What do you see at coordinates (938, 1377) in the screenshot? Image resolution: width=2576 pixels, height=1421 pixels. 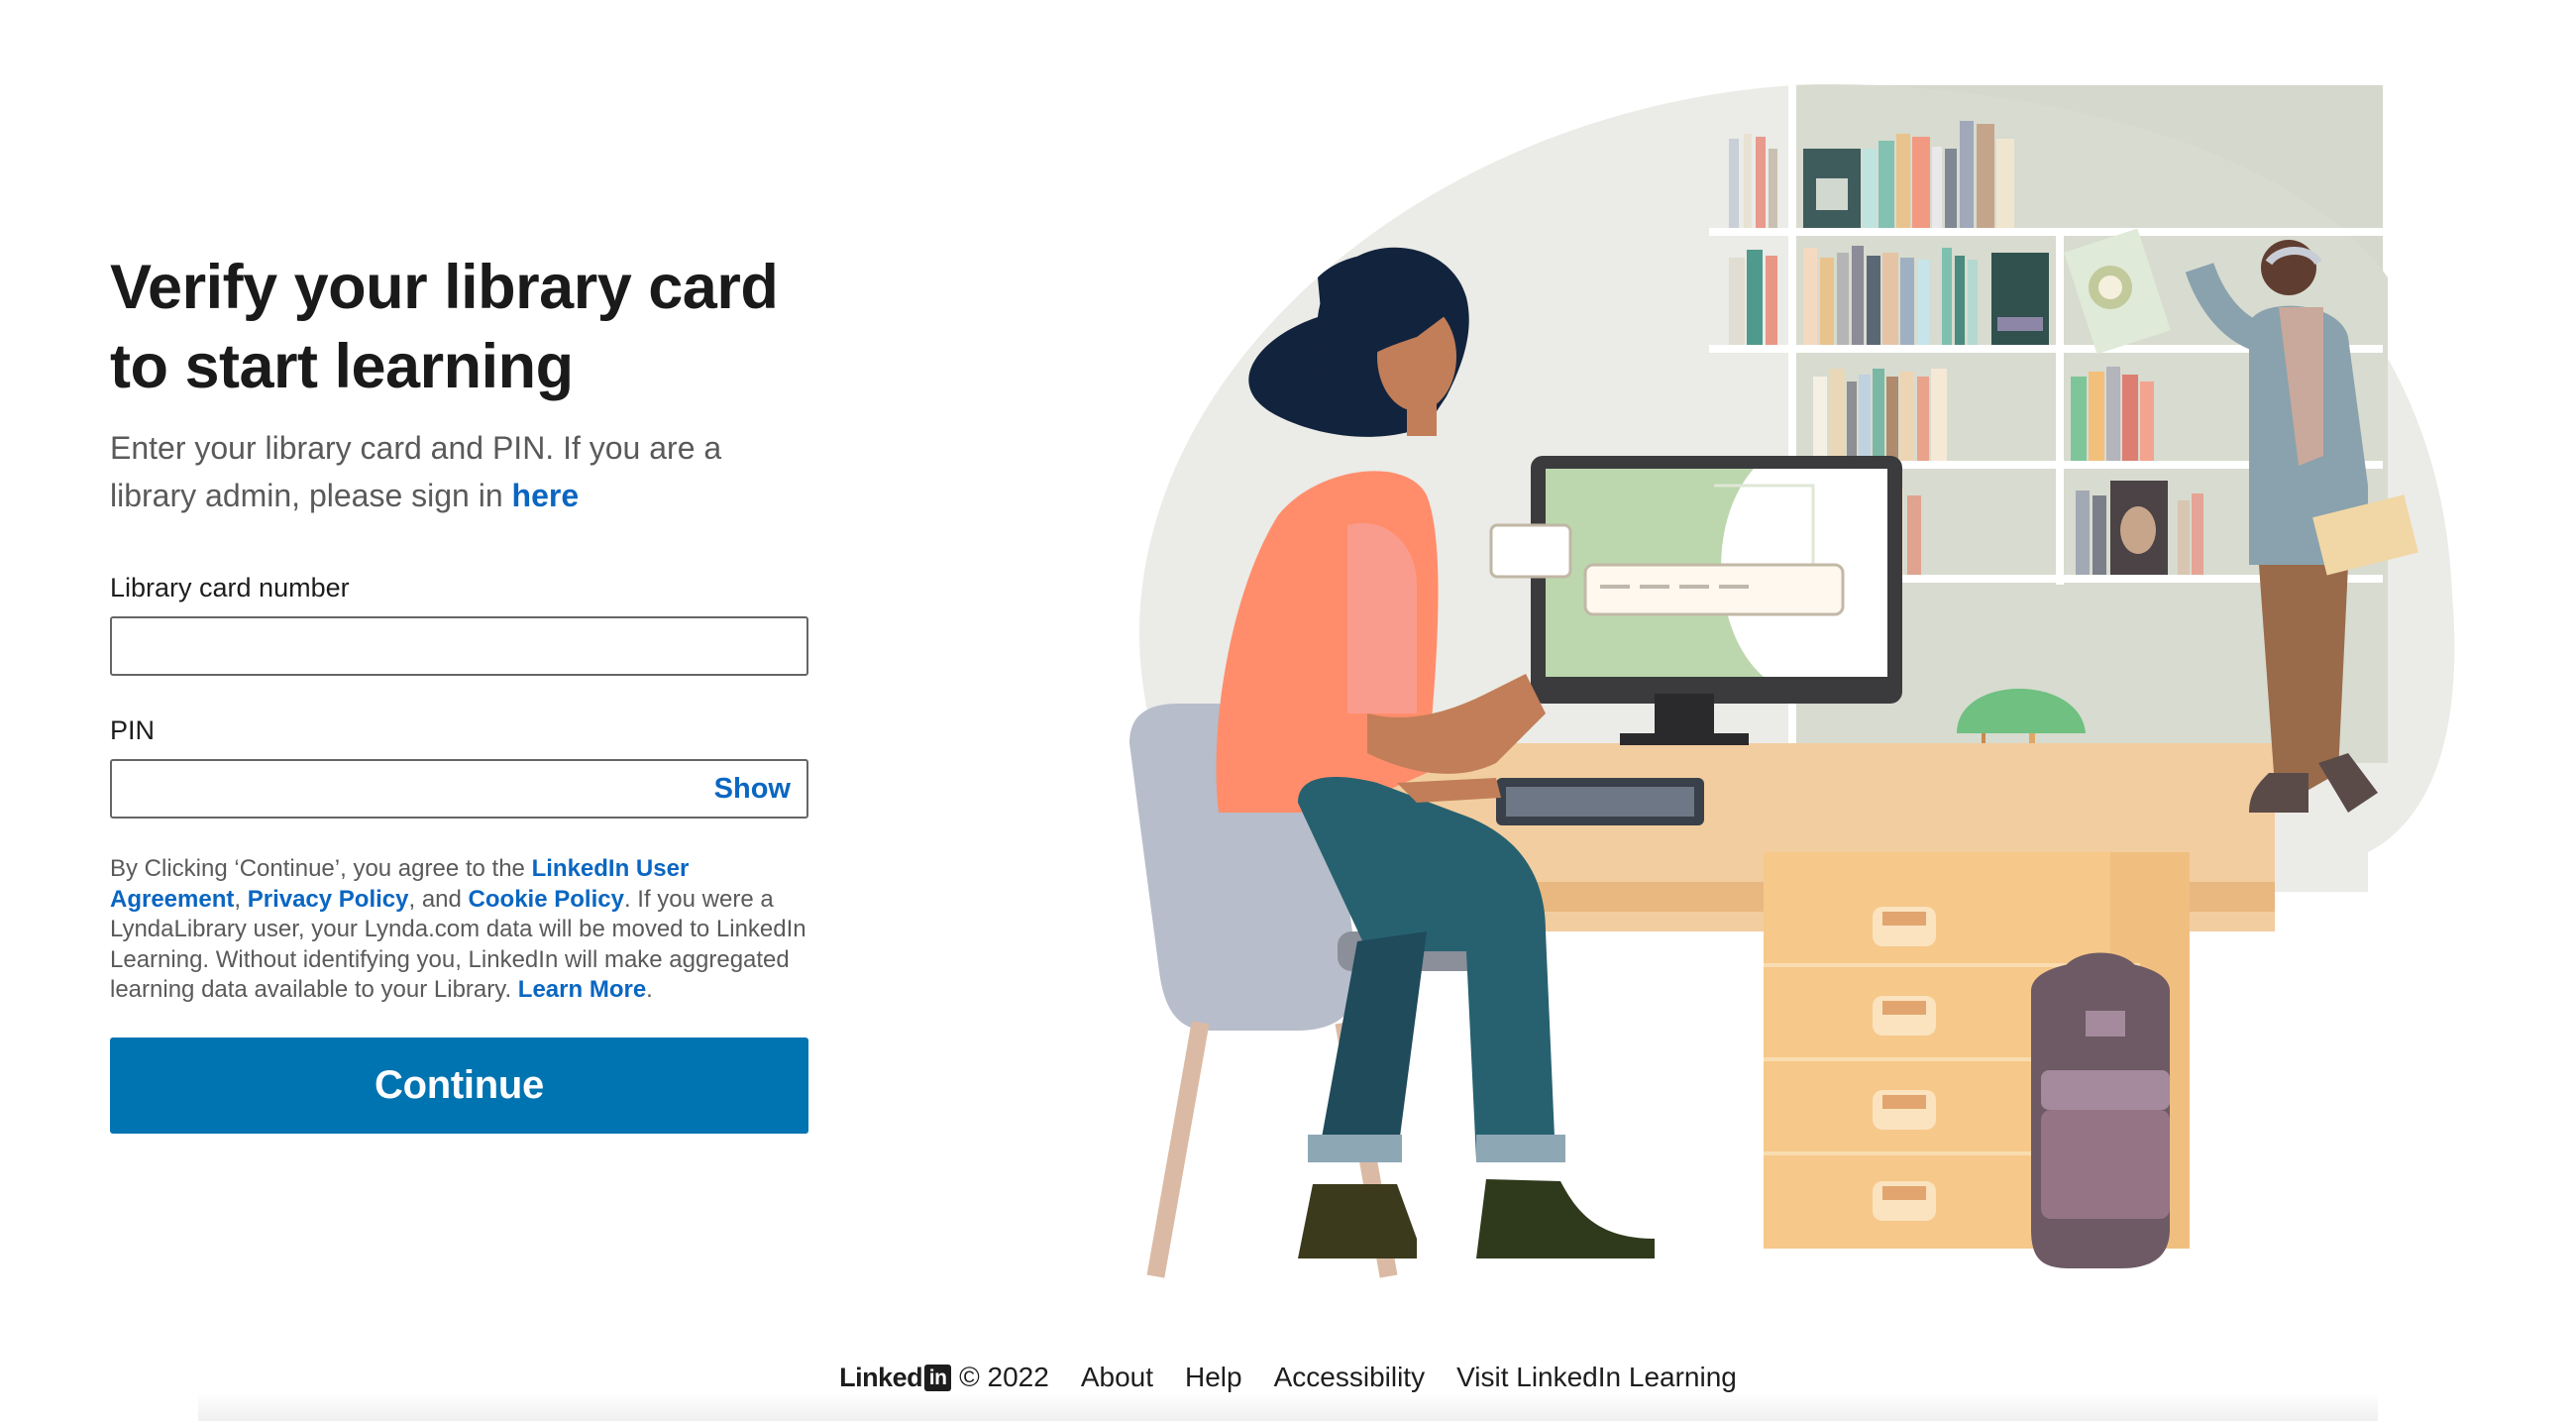 I see `logo-in-box: in` at bounding box center [938, 1377].